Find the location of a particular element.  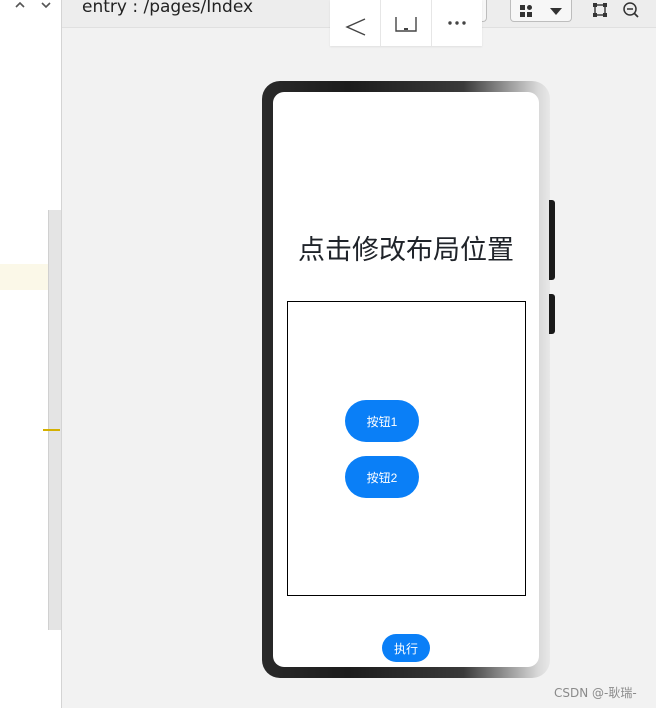

editor-gutter is located at coordinates (31, 354).